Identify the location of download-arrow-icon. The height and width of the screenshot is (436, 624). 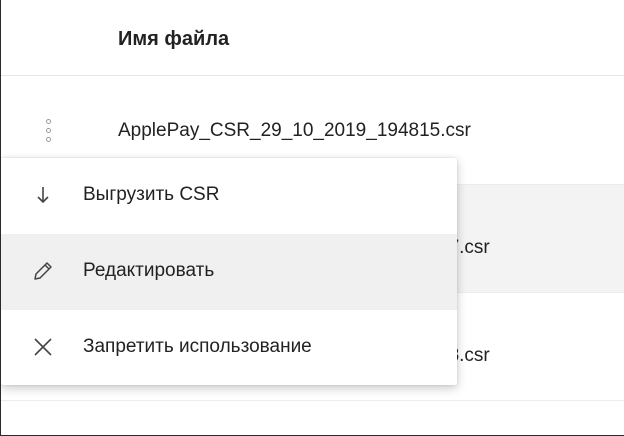
(43, 195).